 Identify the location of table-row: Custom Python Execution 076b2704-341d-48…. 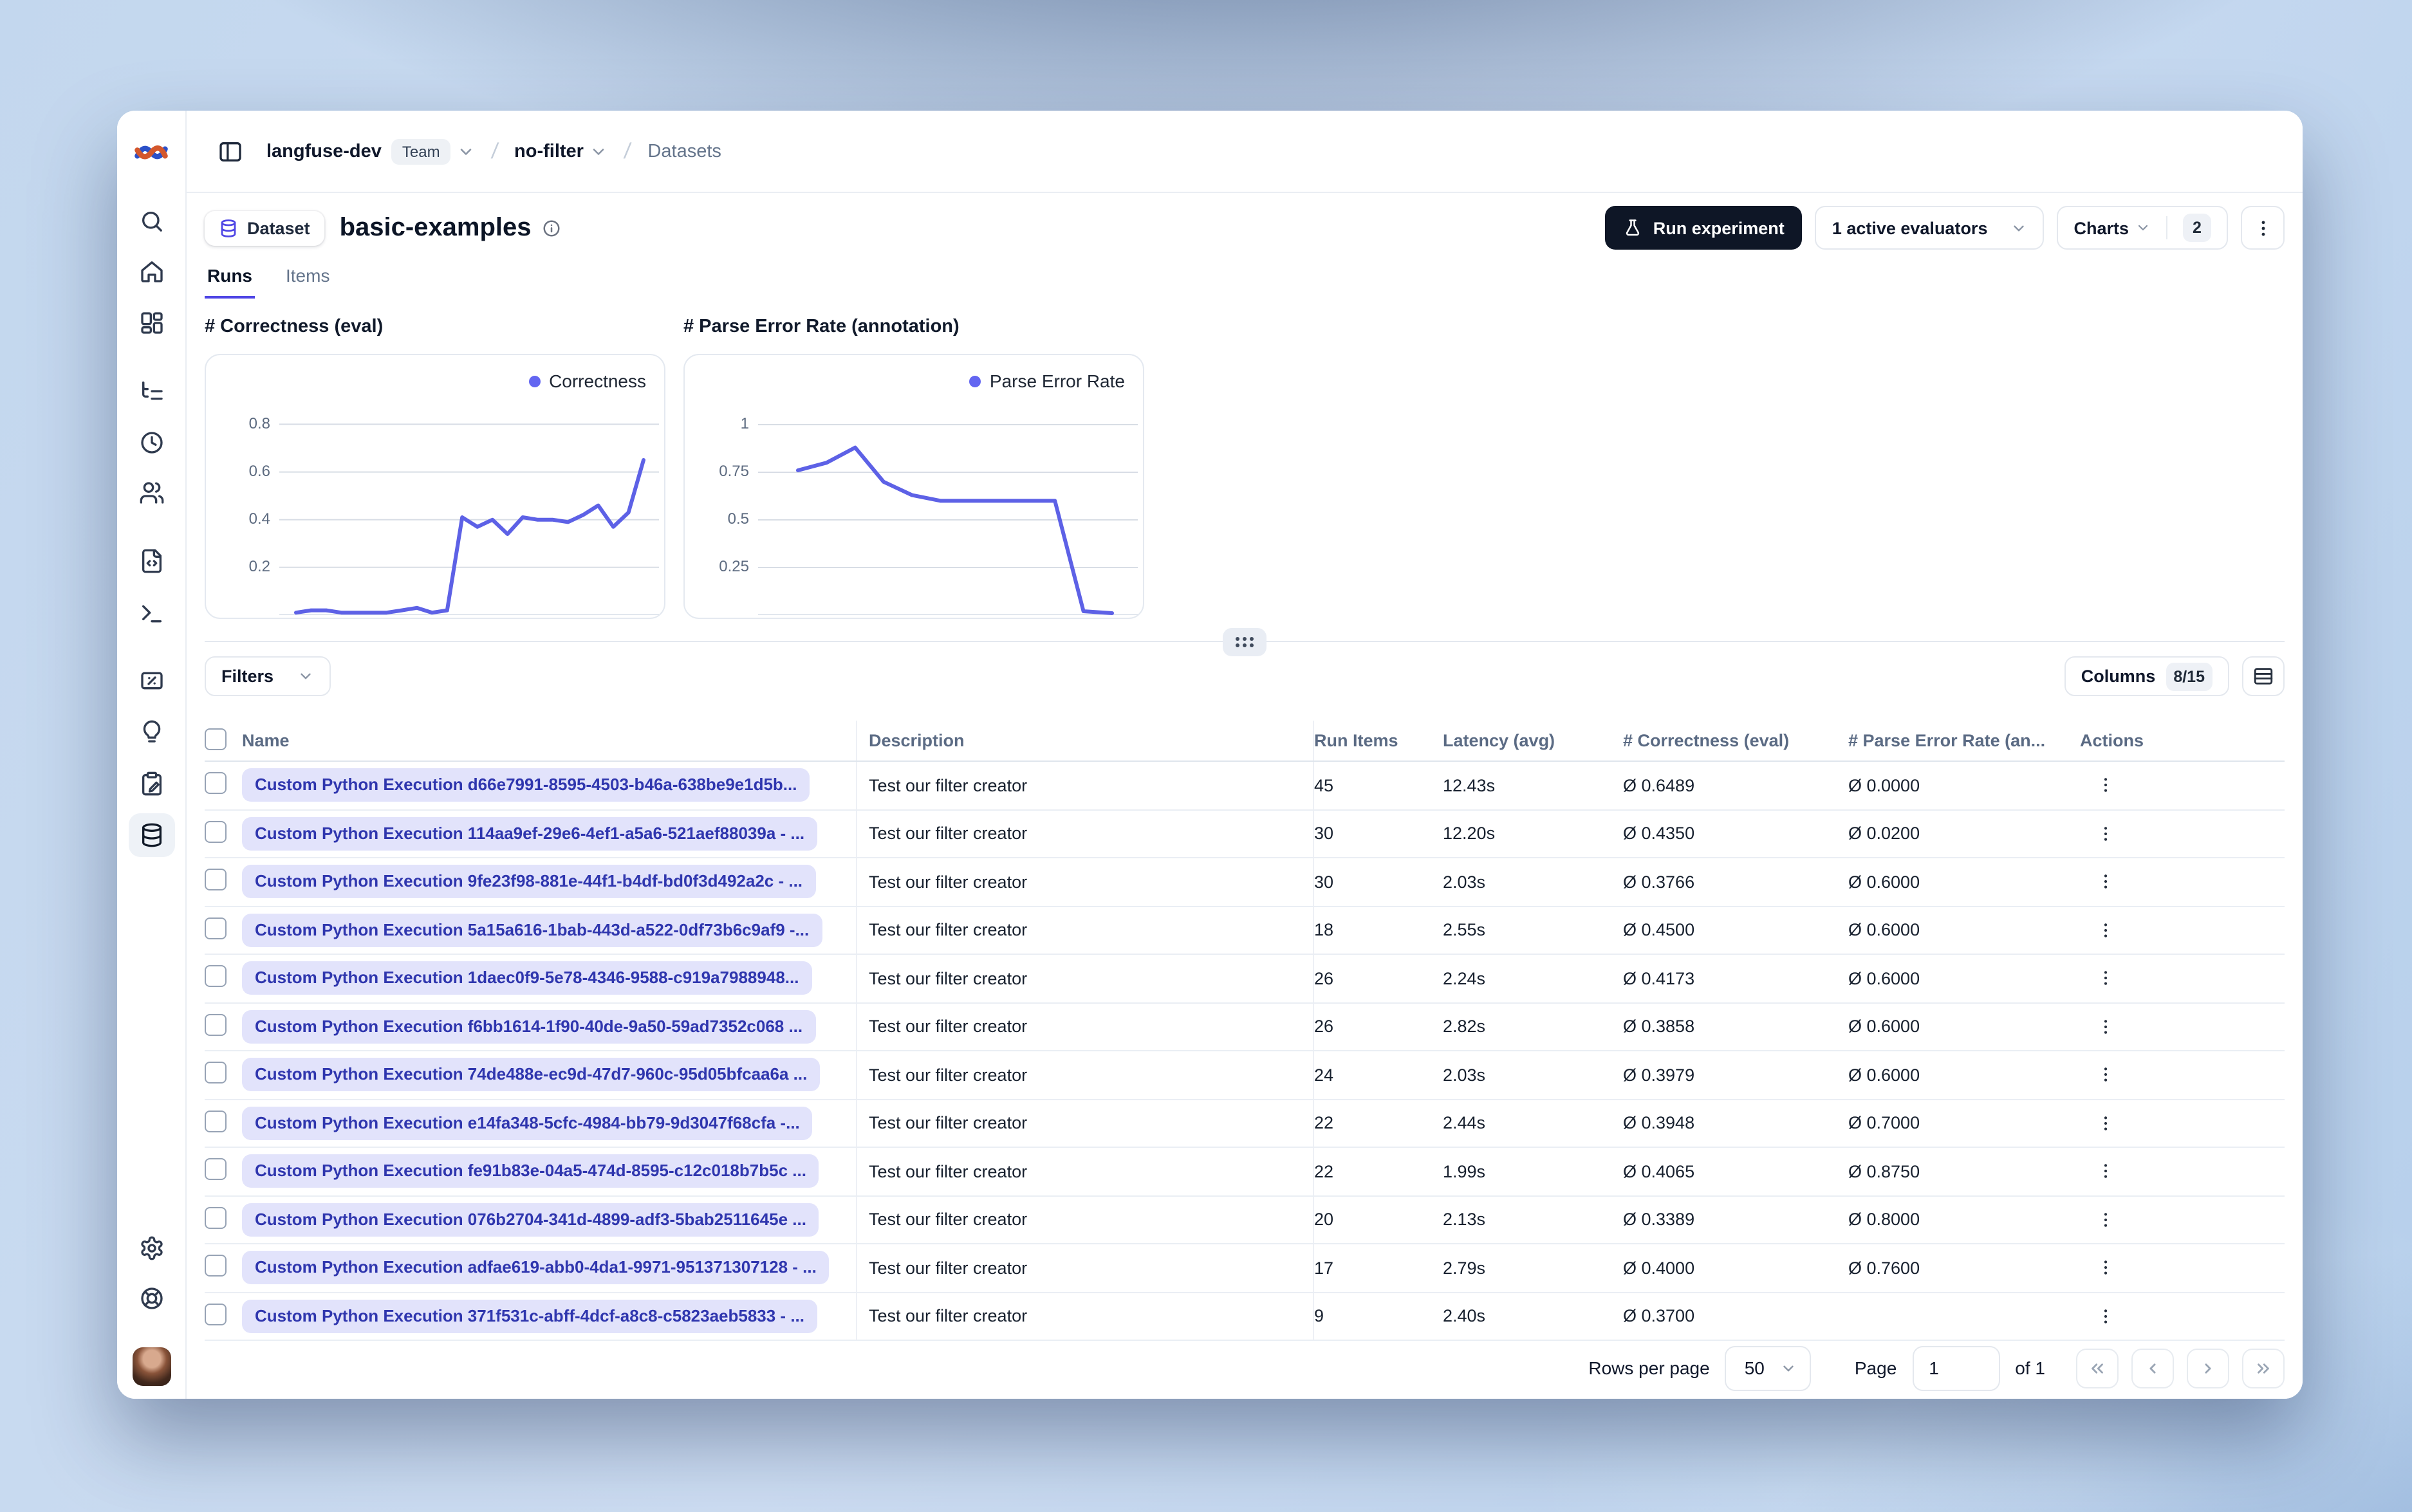
(1245, 1220).